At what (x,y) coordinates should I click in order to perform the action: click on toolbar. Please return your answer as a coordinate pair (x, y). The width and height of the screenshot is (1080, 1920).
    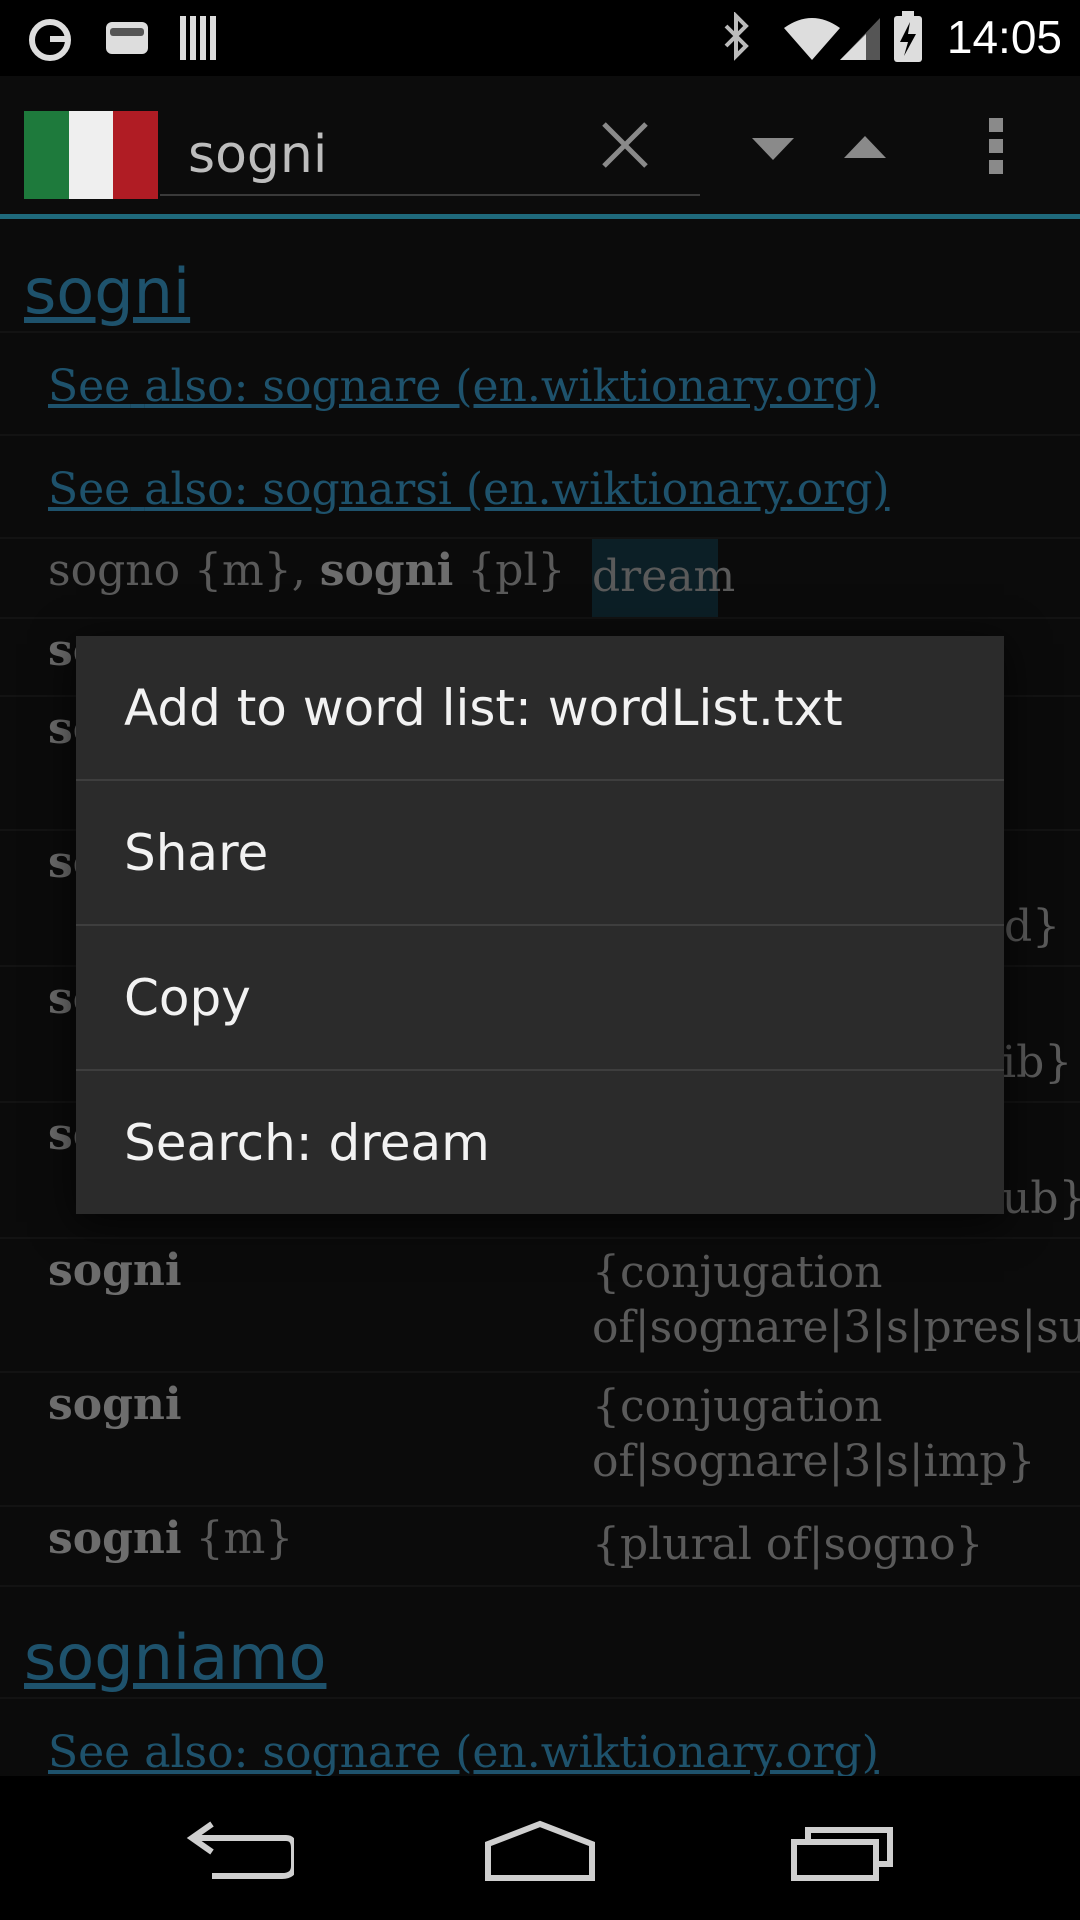
    Looking at the image, I should click on (540, 147).